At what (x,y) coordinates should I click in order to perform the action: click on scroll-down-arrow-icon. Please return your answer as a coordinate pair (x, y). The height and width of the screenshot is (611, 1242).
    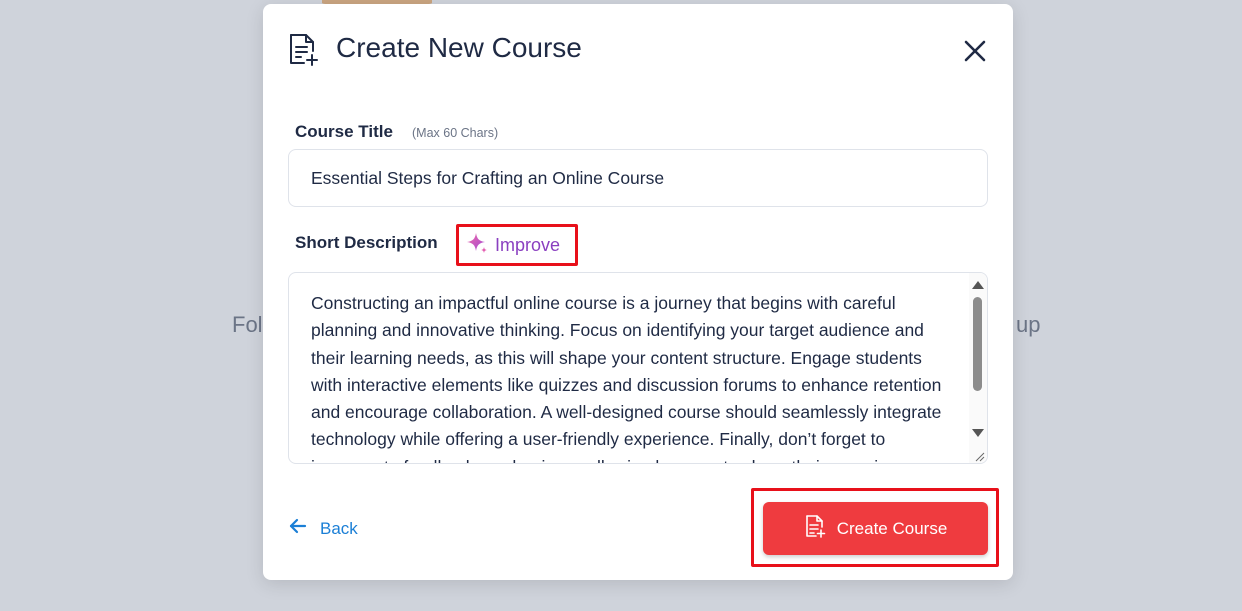
    Looking at the image, I should click on (978, 433).